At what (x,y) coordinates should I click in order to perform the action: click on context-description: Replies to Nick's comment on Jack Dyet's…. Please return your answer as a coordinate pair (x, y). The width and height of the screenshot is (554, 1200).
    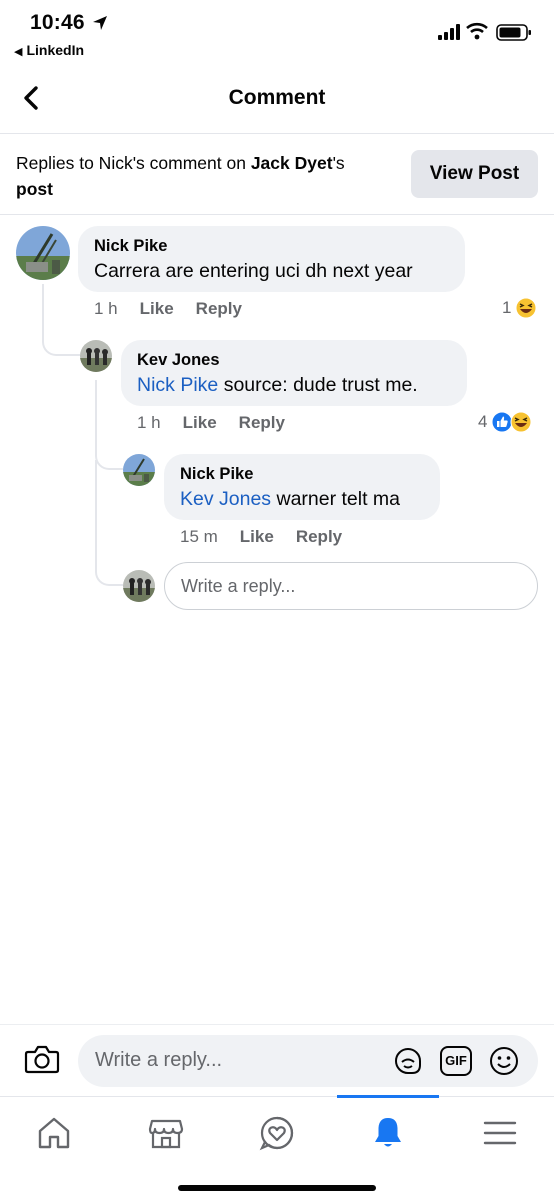
    Looking at the image, I should click on (180, 176).